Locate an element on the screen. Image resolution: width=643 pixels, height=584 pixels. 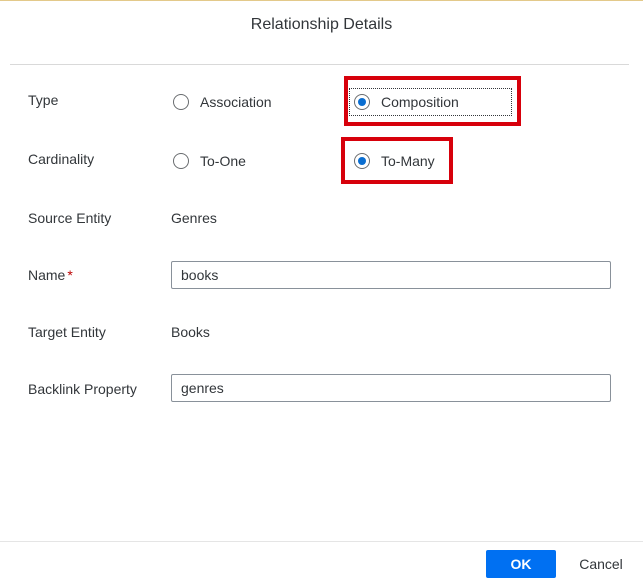
title-divider is located at coordinates (319, 64).